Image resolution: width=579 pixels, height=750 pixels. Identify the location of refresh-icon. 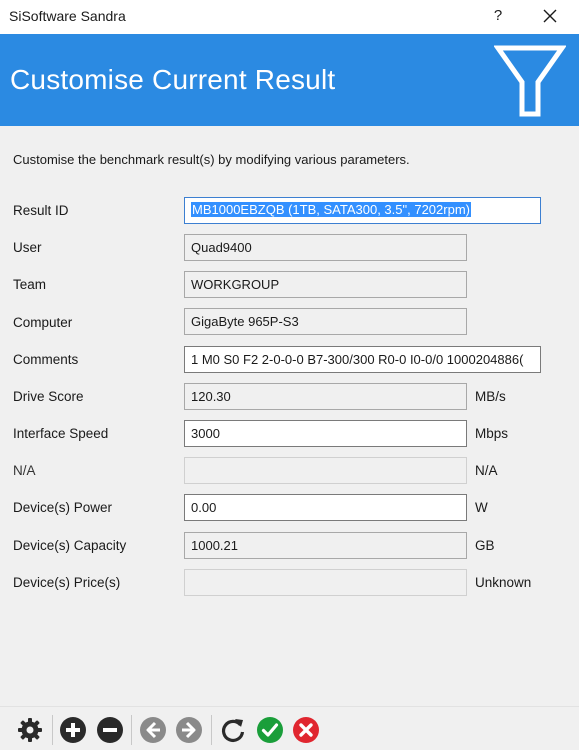
(233, 730).